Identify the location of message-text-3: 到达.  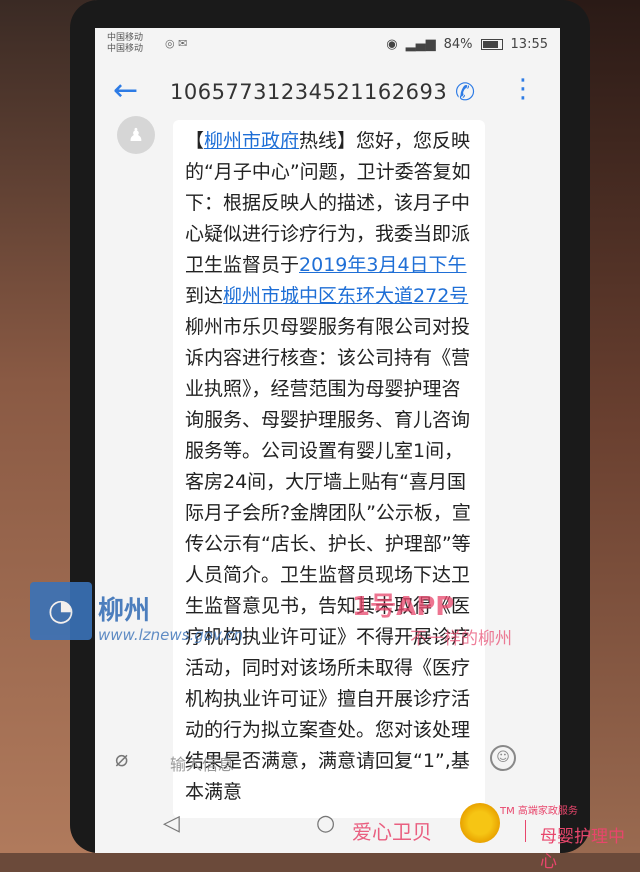
(204, 296).